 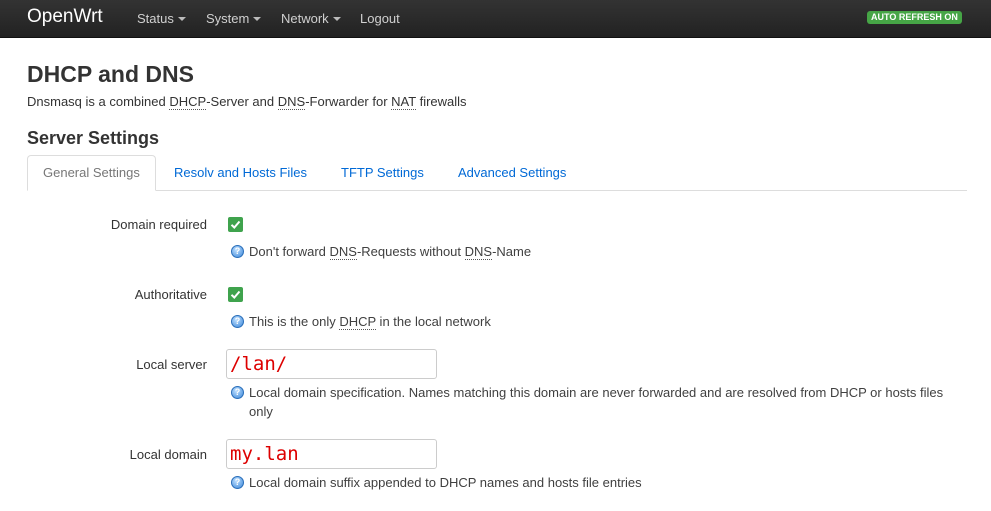 I want to click on domain-required-label: Domain required, so click(x=158, y=224).